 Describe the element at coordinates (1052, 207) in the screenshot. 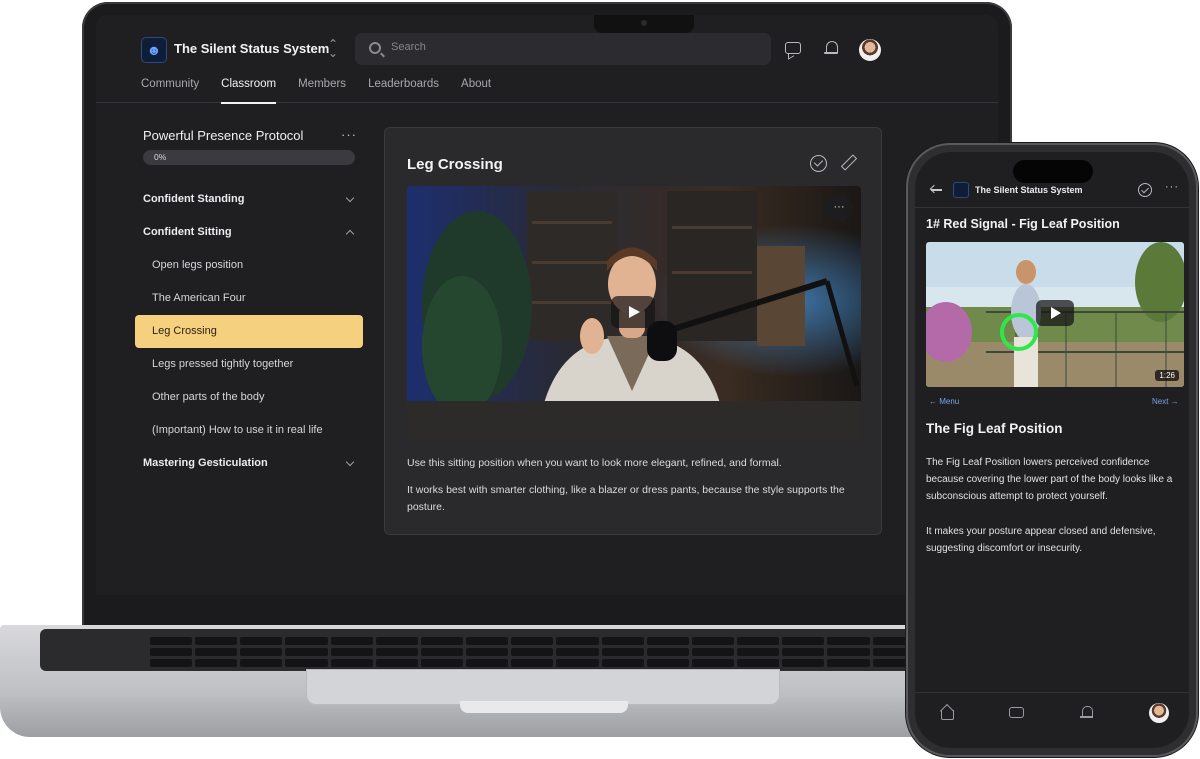

I see `divider` at that location.